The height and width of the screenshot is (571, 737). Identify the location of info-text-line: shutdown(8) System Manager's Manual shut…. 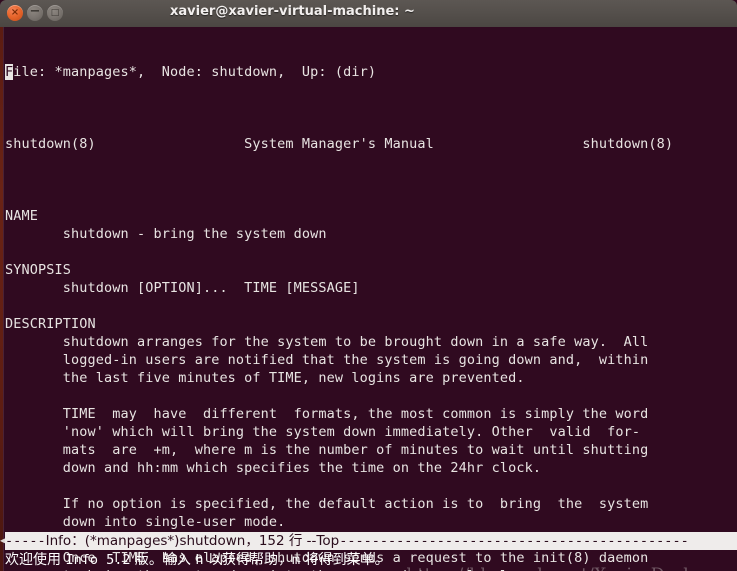
(339, 144).